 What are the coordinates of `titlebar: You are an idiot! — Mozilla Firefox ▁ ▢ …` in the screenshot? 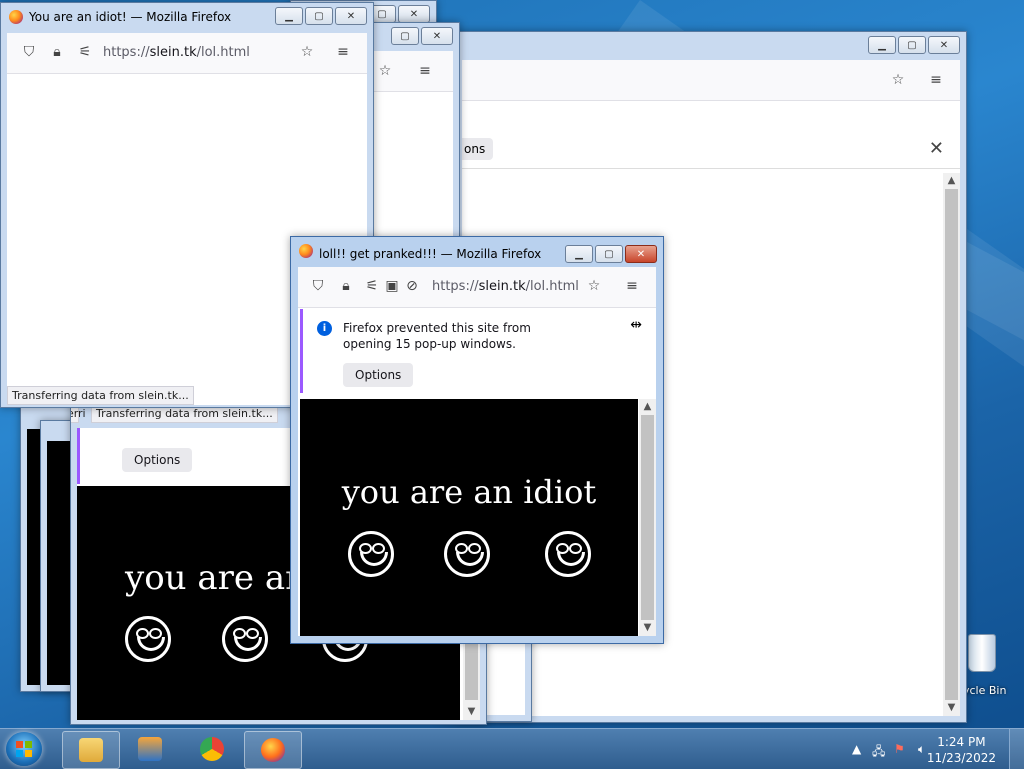 It's located at (187, 17).